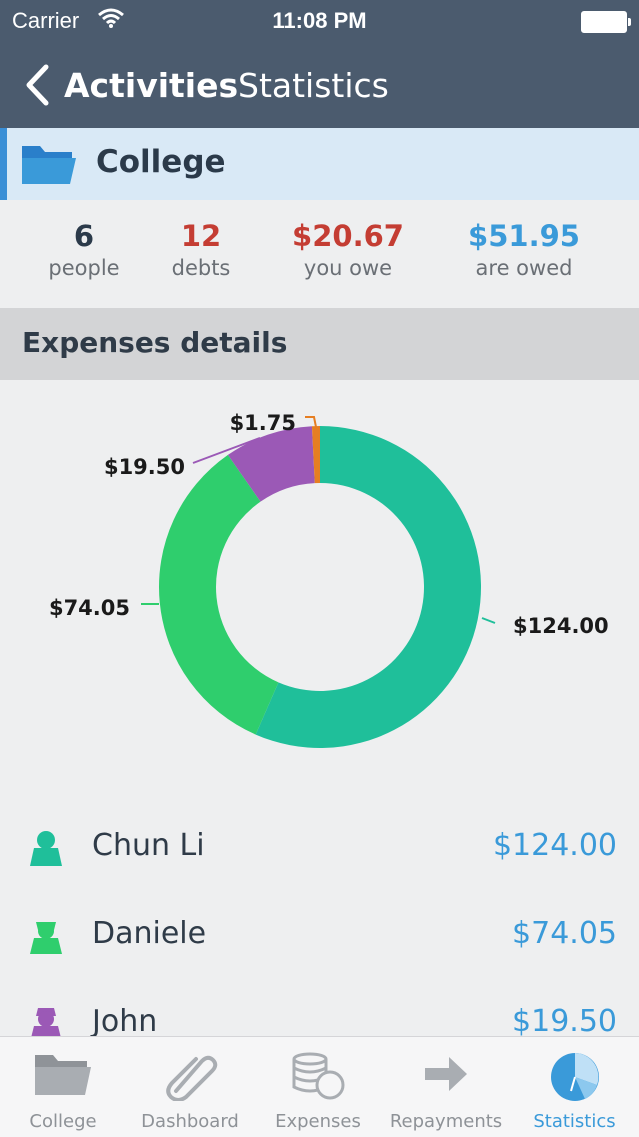 The width and height of the screenshot is (639, 1137). I want to click on battery-icon, so click(606, 22).